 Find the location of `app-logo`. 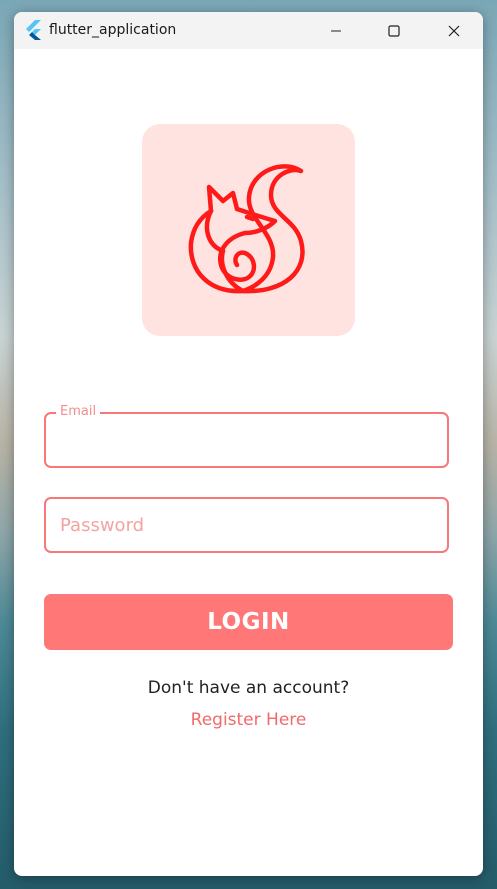

app-logo is located at coordinates (248, 230).